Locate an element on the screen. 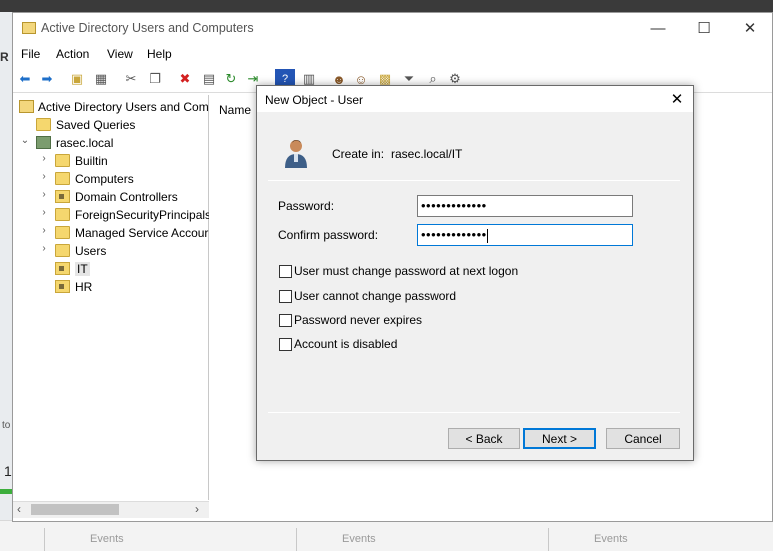 The height and width of the screenshot is (551, 773). next-button: Next > is located at coordinates (559, 438).